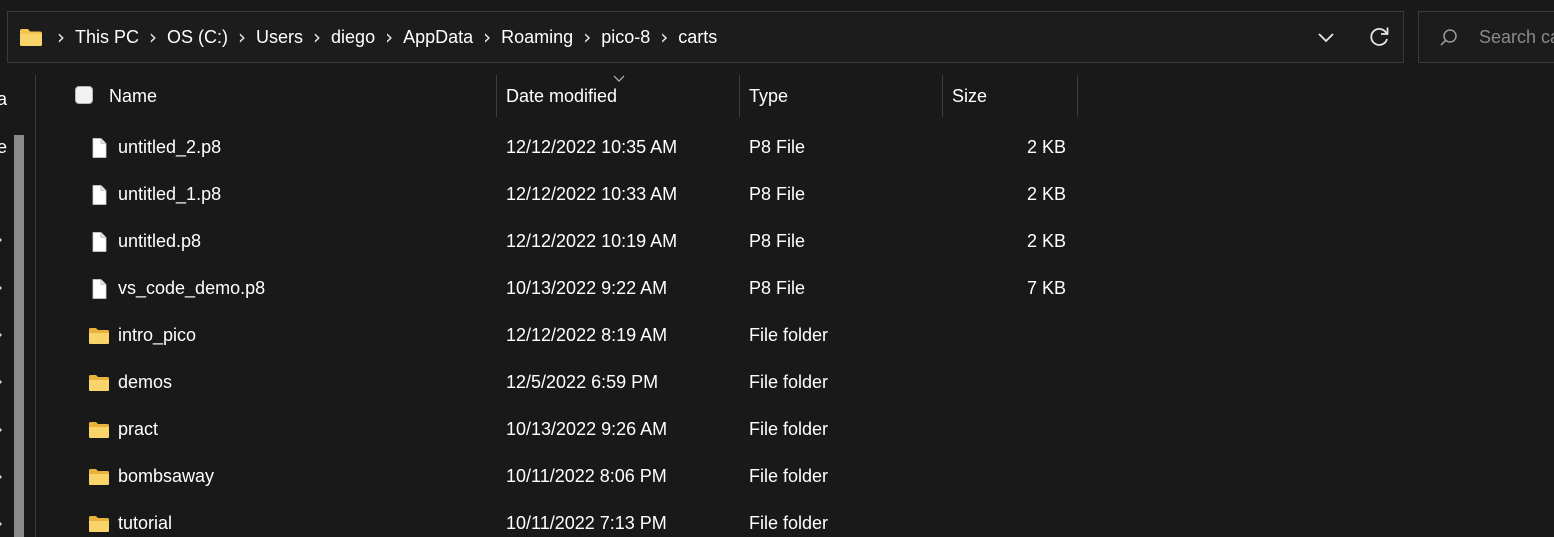 This screenshot has width=1554, height=537. What do you see at coordinates (279, 37) in the screenshot?
I see `breadcrumb-item: Users` at bounding box center [279, 37].